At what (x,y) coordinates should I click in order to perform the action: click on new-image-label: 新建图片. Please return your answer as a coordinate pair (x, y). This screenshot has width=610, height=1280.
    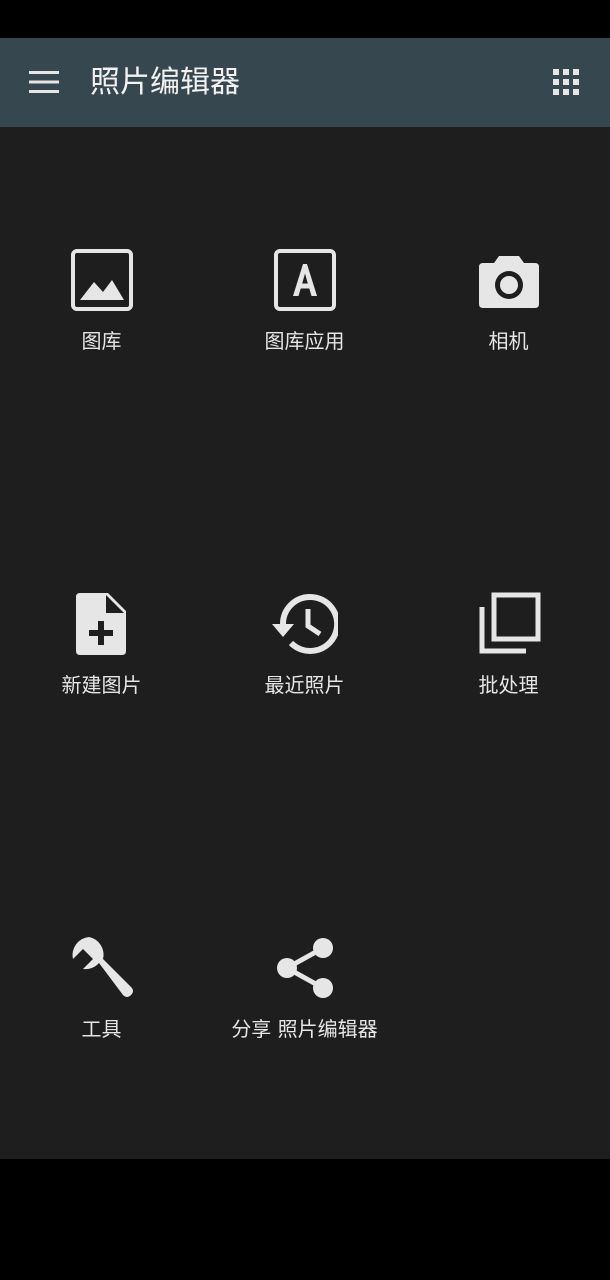
    Looking at the image, I should click on (101, 685).